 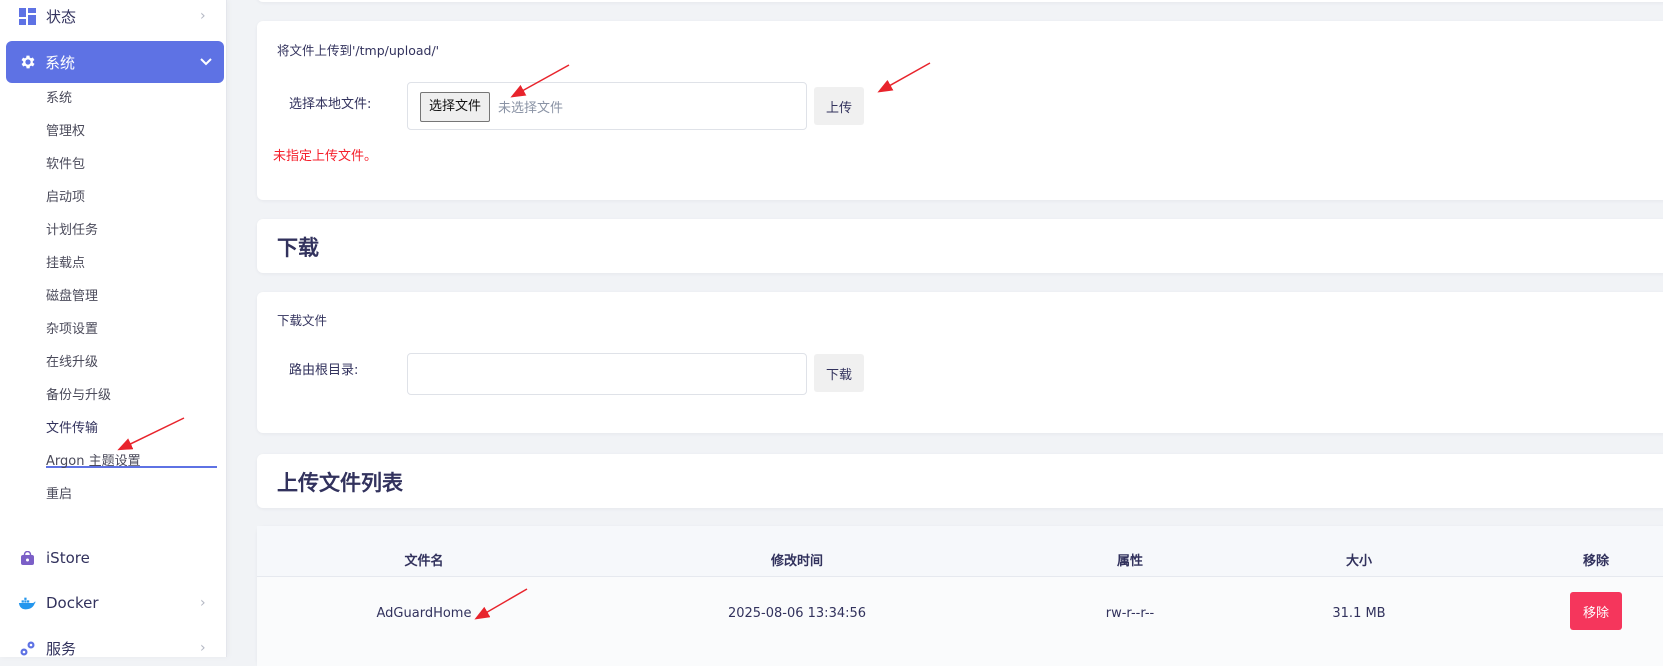 I want to click on sidebar-item-label: 状态, so click(x=61, y=16).